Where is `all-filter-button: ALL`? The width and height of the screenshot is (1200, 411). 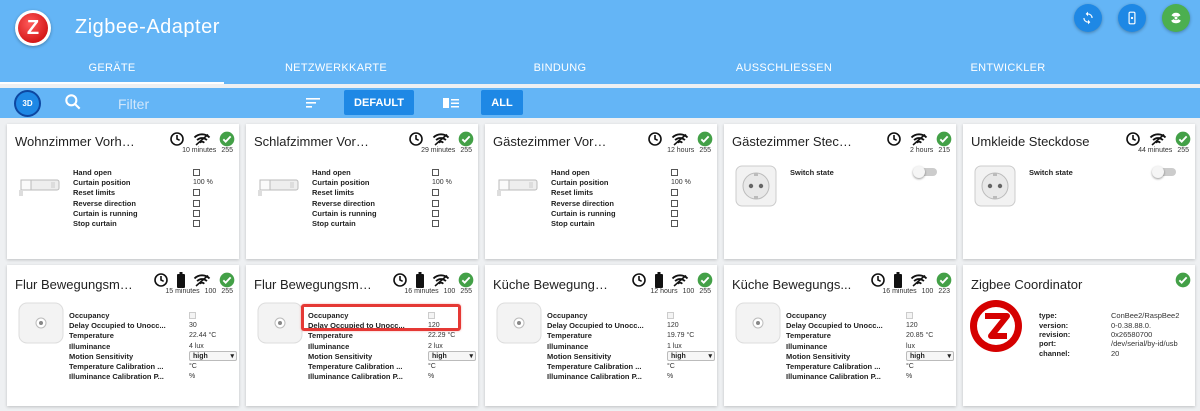 all-filter-button: ALL is located at coordinates (502, 102).